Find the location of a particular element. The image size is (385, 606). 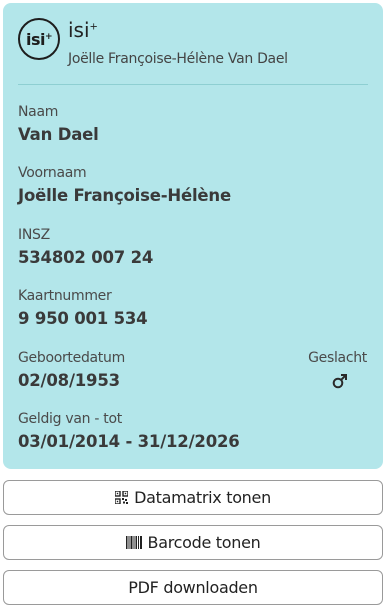

voornaam-label: Voornaam is located at coordinates (52, 173).